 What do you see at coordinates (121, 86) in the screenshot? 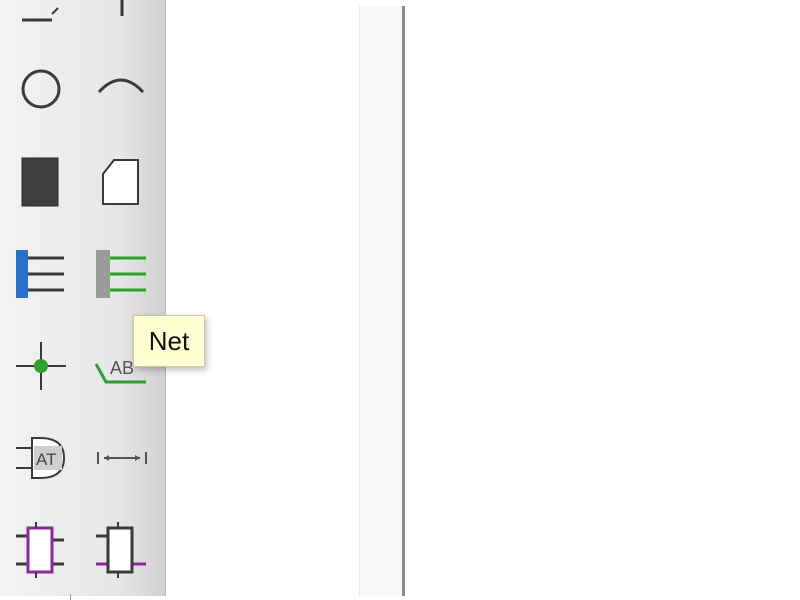
I see `arc-icon` at bounding box center [121, 86].